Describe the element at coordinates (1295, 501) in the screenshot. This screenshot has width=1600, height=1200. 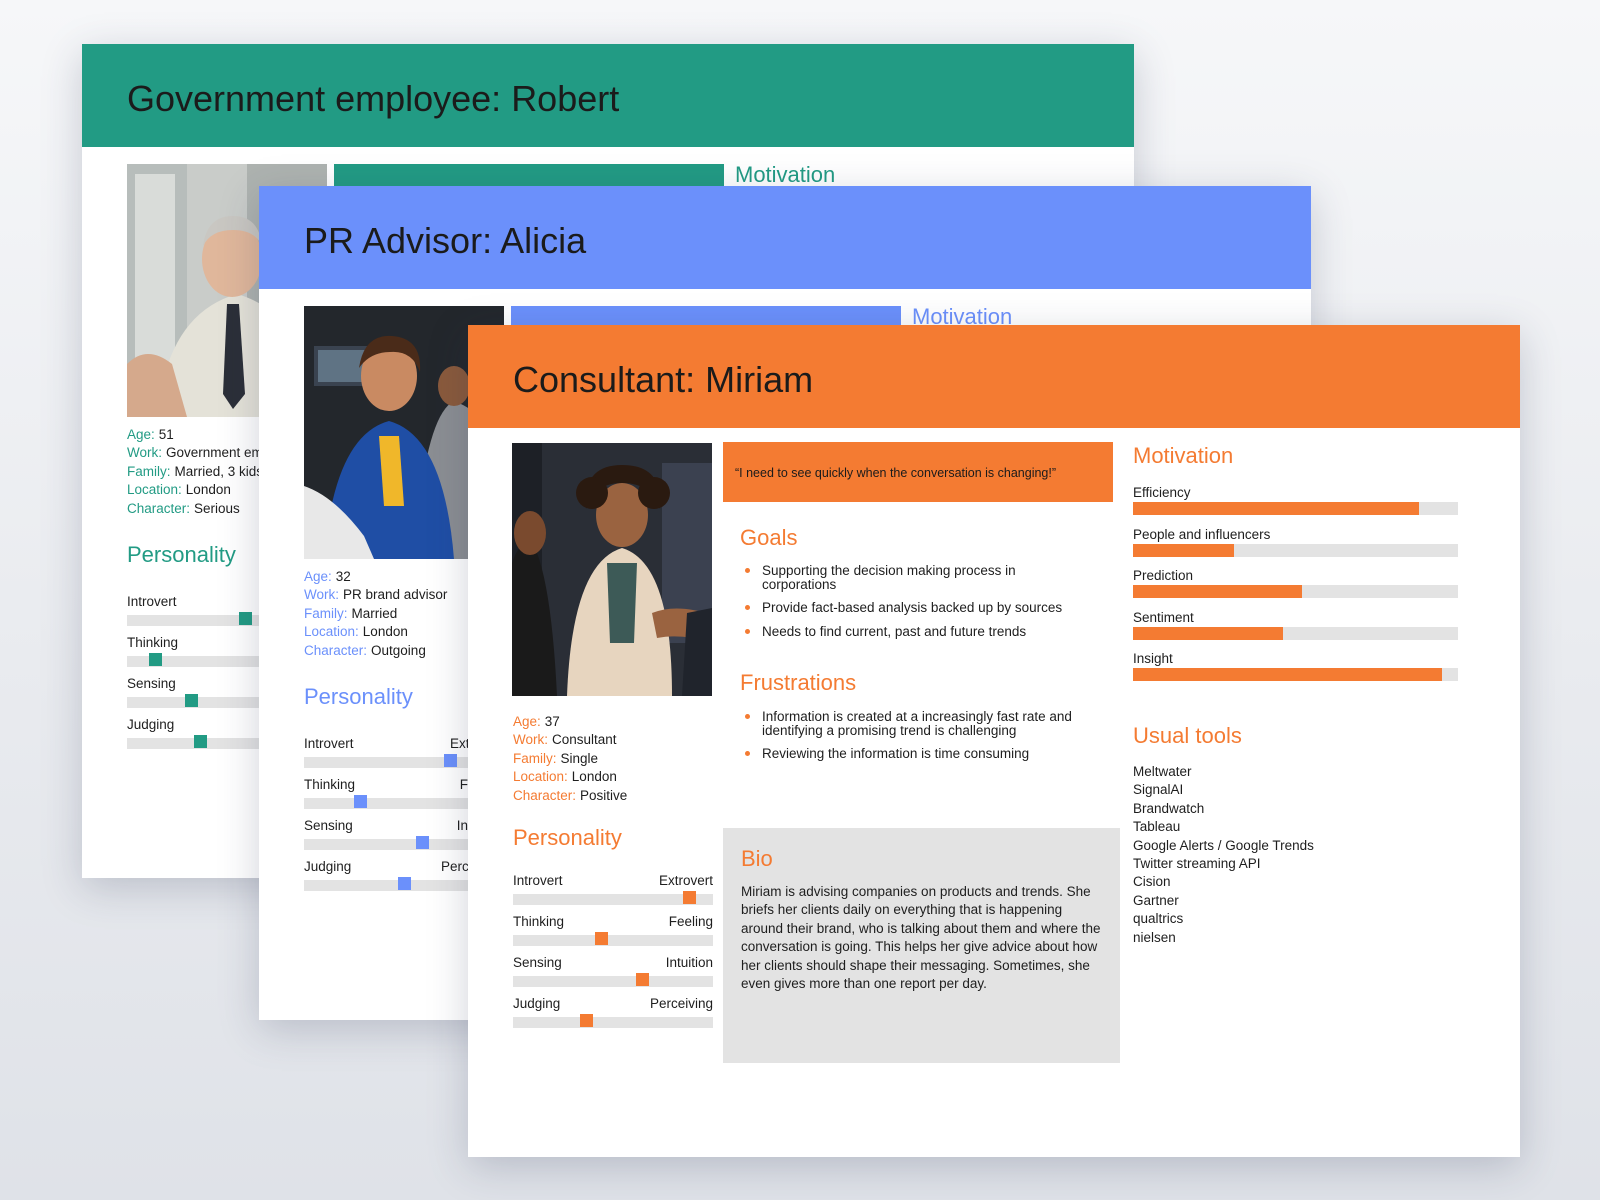
I see `motivation-row: Efficiency` at that location.